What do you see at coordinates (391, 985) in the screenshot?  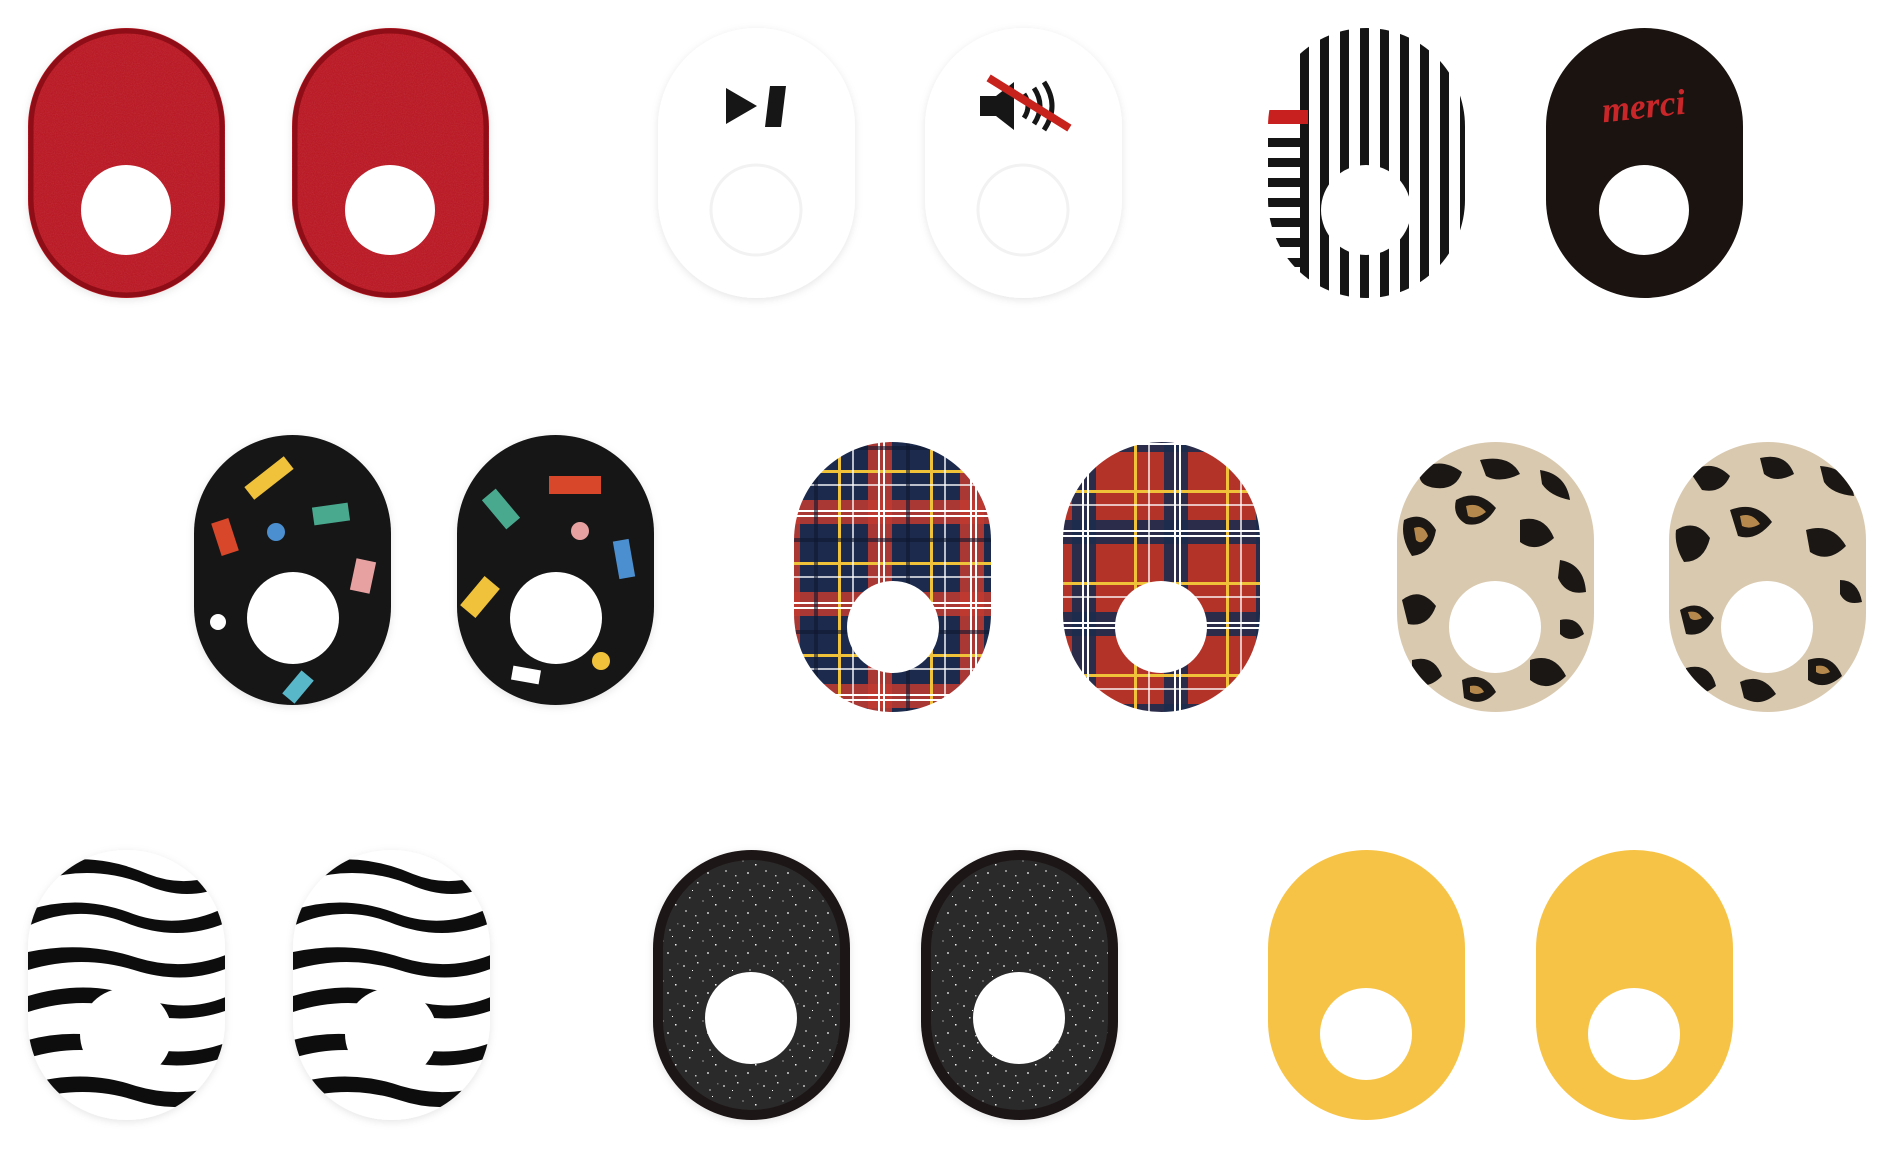 I see `sticker-zebra-right` at bounding box center [391, 985].